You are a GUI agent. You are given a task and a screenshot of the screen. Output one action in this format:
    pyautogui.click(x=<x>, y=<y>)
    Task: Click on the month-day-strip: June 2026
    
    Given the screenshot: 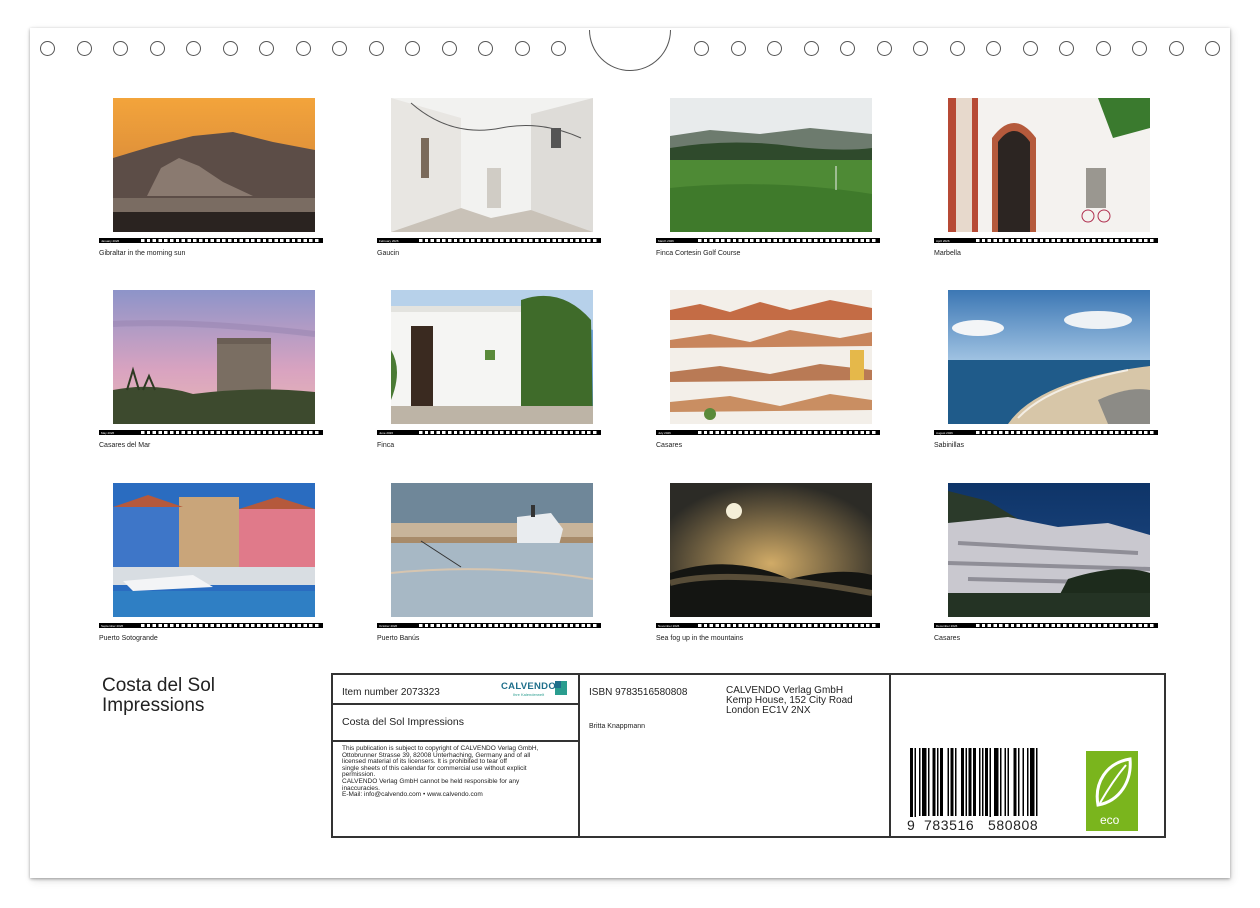 What is the action you would take?
    pyautogui.click(x=489, y=432)
    